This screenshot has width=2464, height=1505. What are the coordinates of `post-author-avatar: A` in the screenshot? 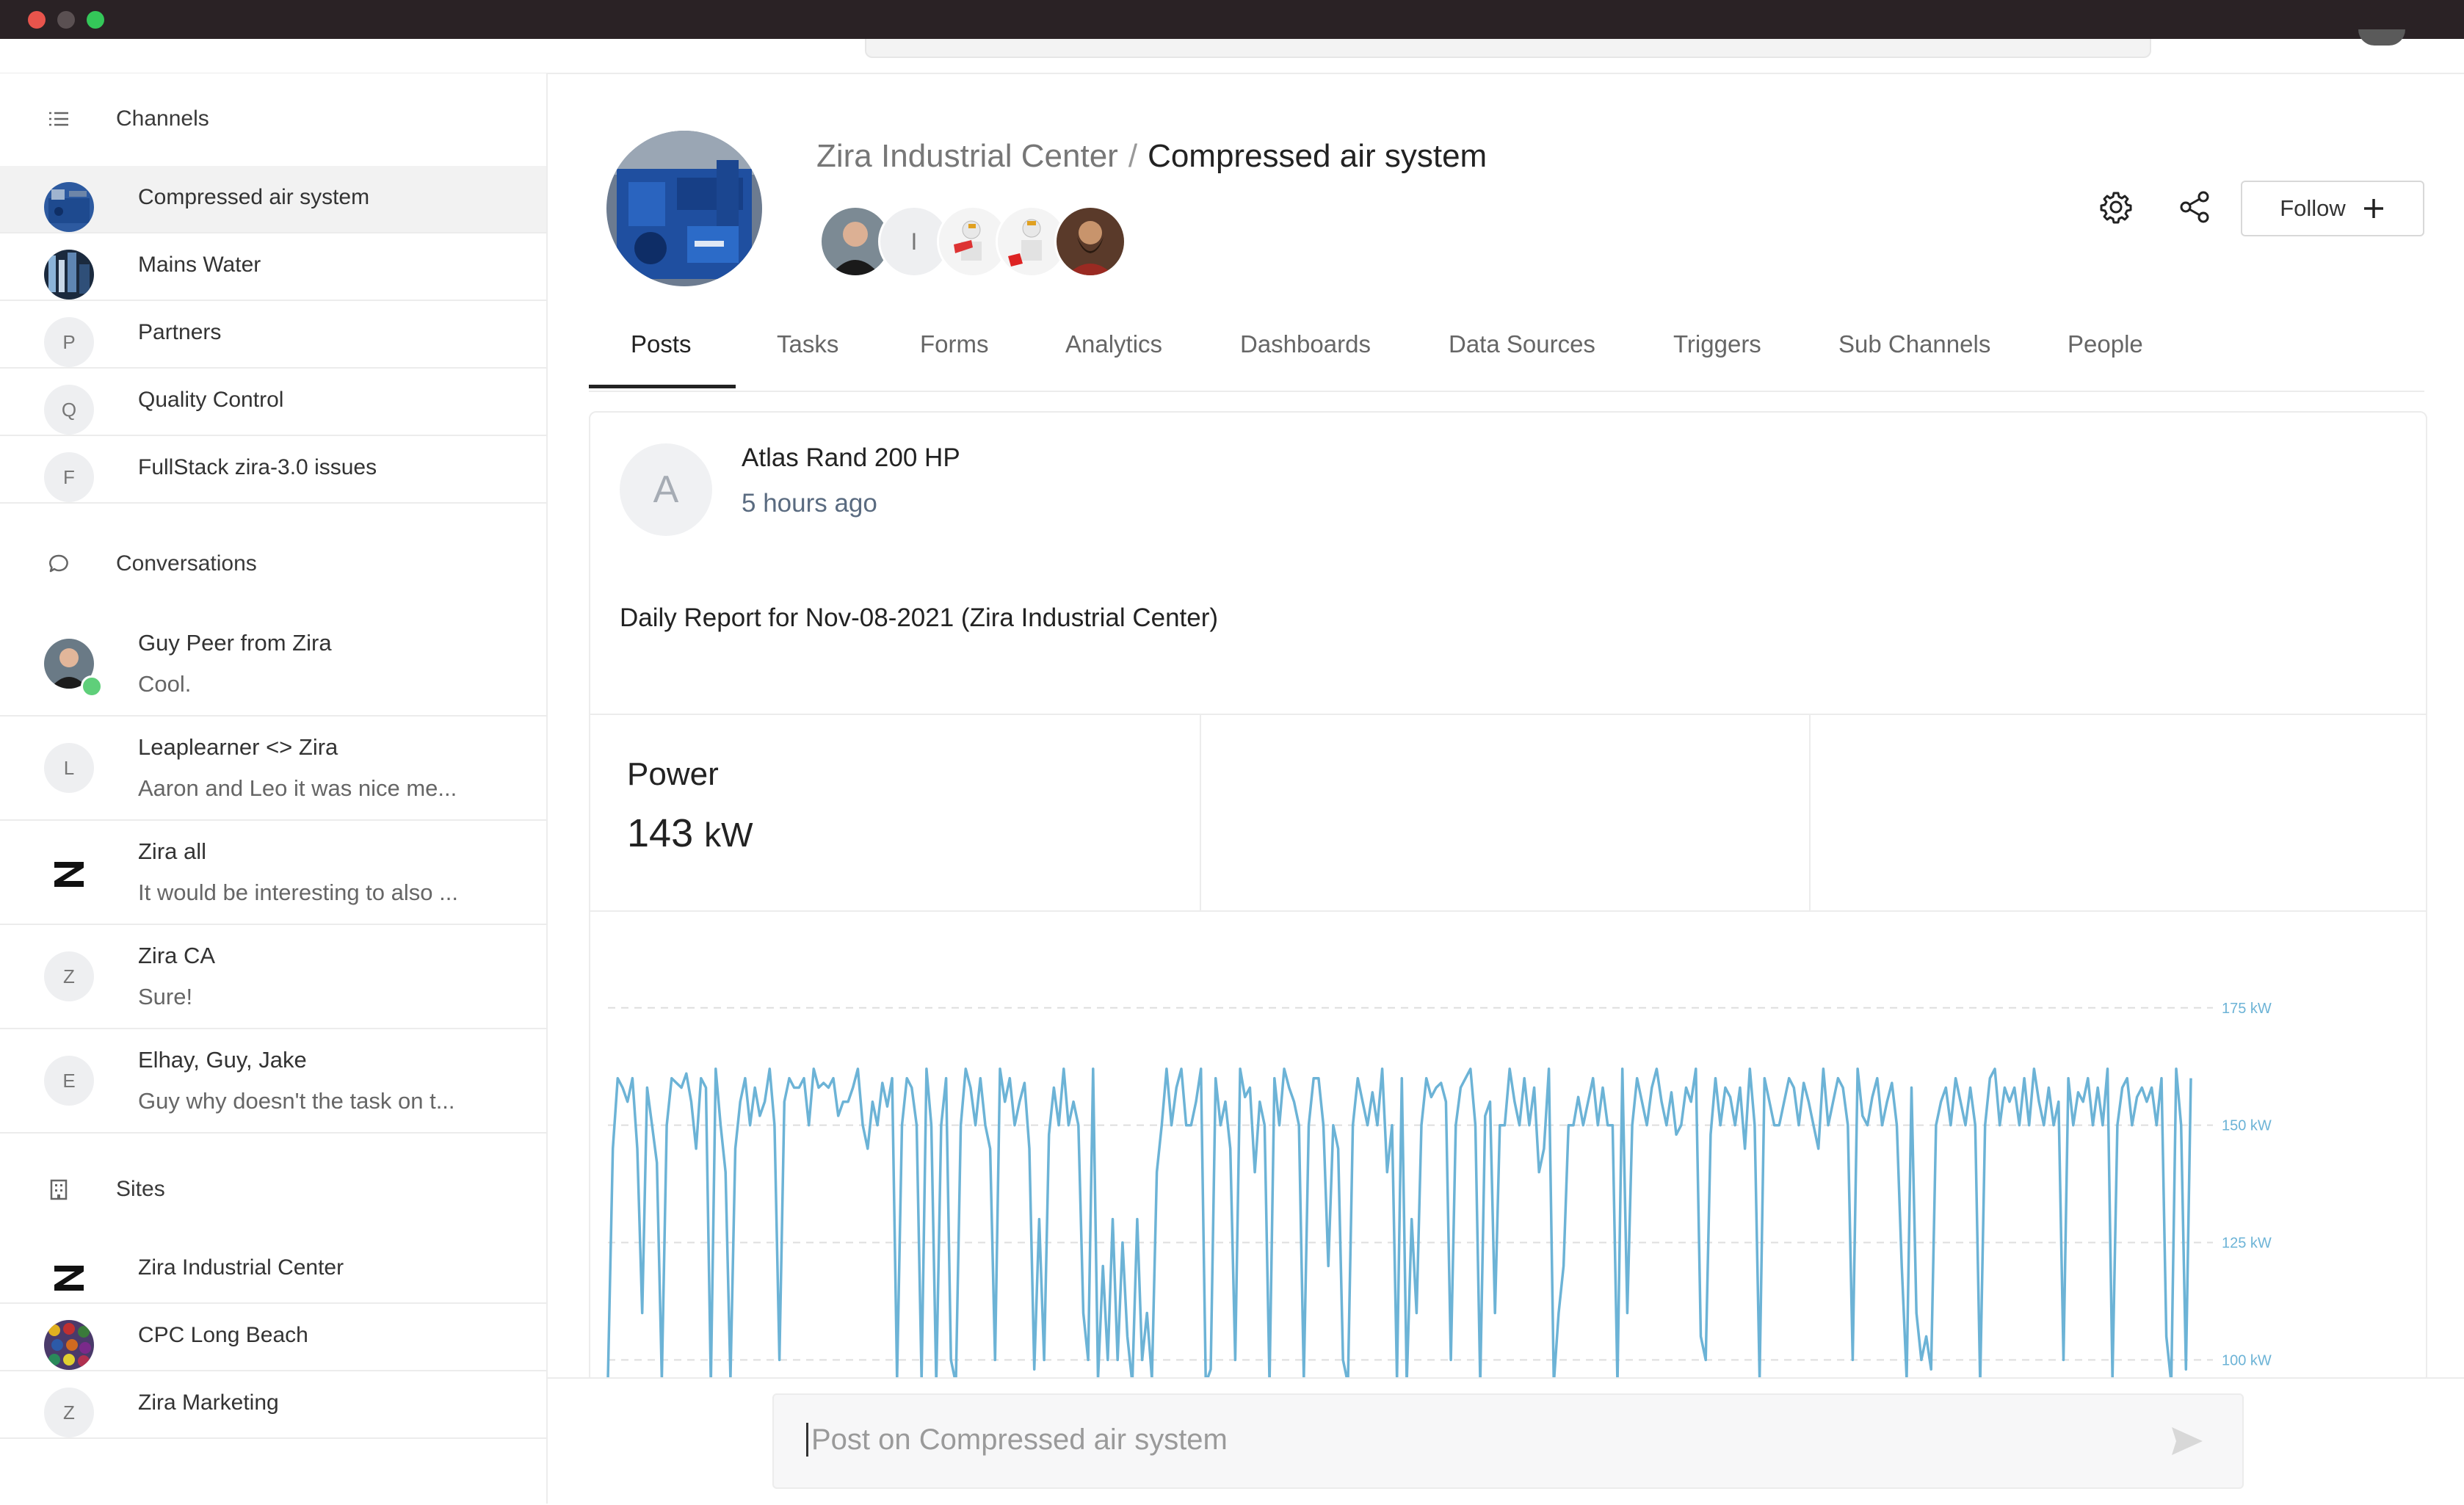 It's located at (666, 490).